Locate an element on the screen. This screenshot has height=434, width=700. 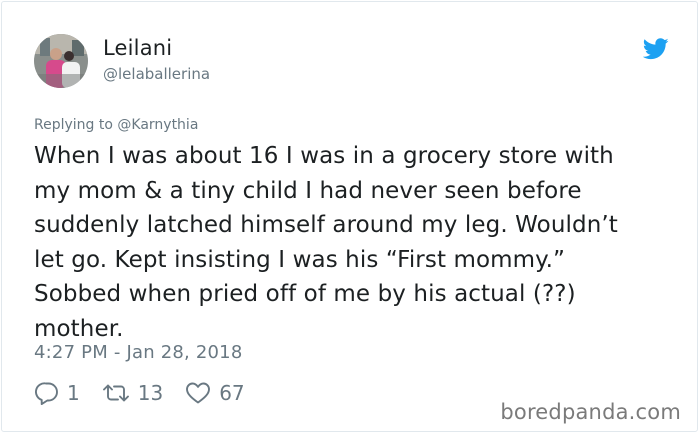
retweet-count: 13 is located at coordinates (150, 393).